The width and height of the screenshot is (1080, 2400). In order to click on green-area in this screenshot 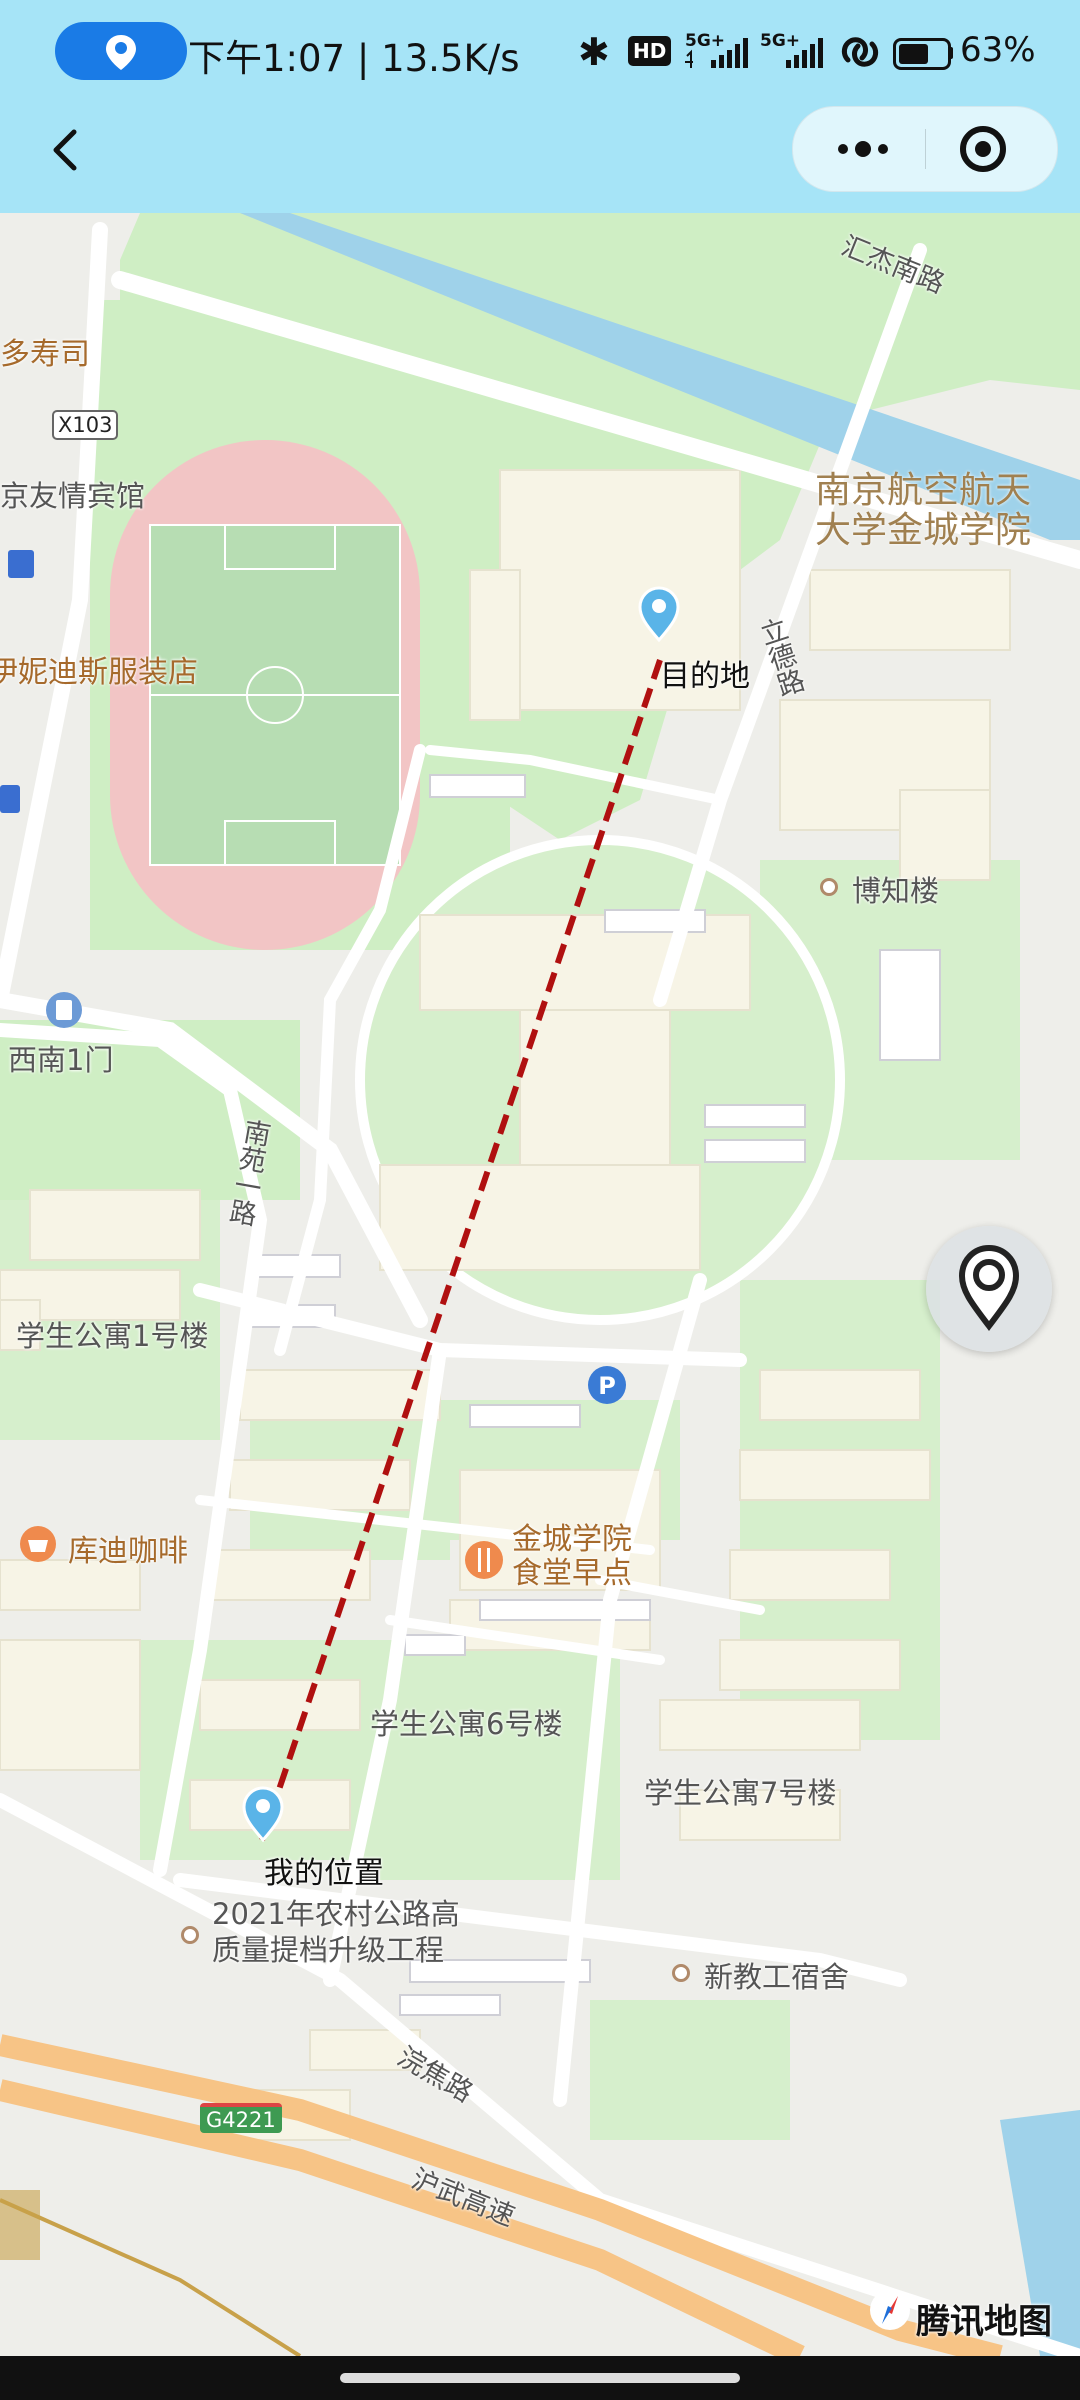, I will do `click(690, 2070)`.